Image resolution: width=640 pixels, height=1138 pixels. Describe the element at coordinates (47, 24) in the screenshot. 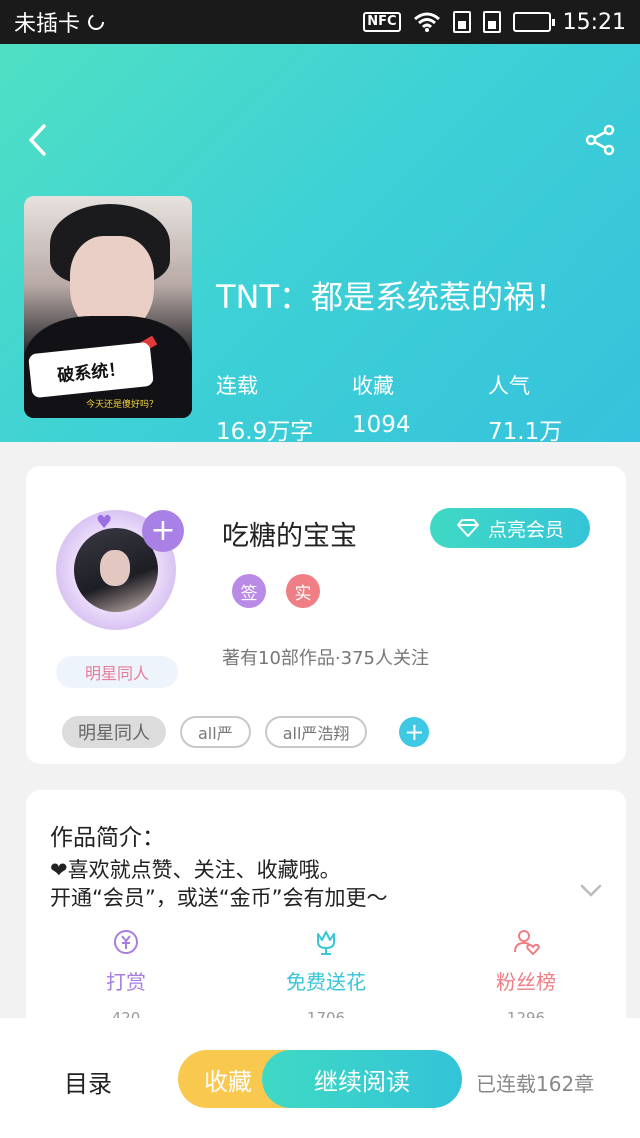

I see `carrier-label: 未插卡` at that location.